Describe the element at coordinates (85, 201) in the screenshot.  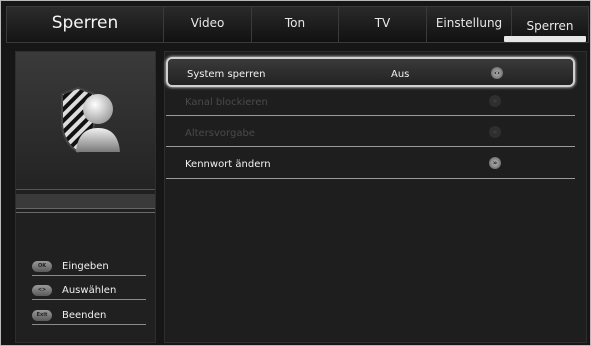
I see `side-status-bar` at that location.